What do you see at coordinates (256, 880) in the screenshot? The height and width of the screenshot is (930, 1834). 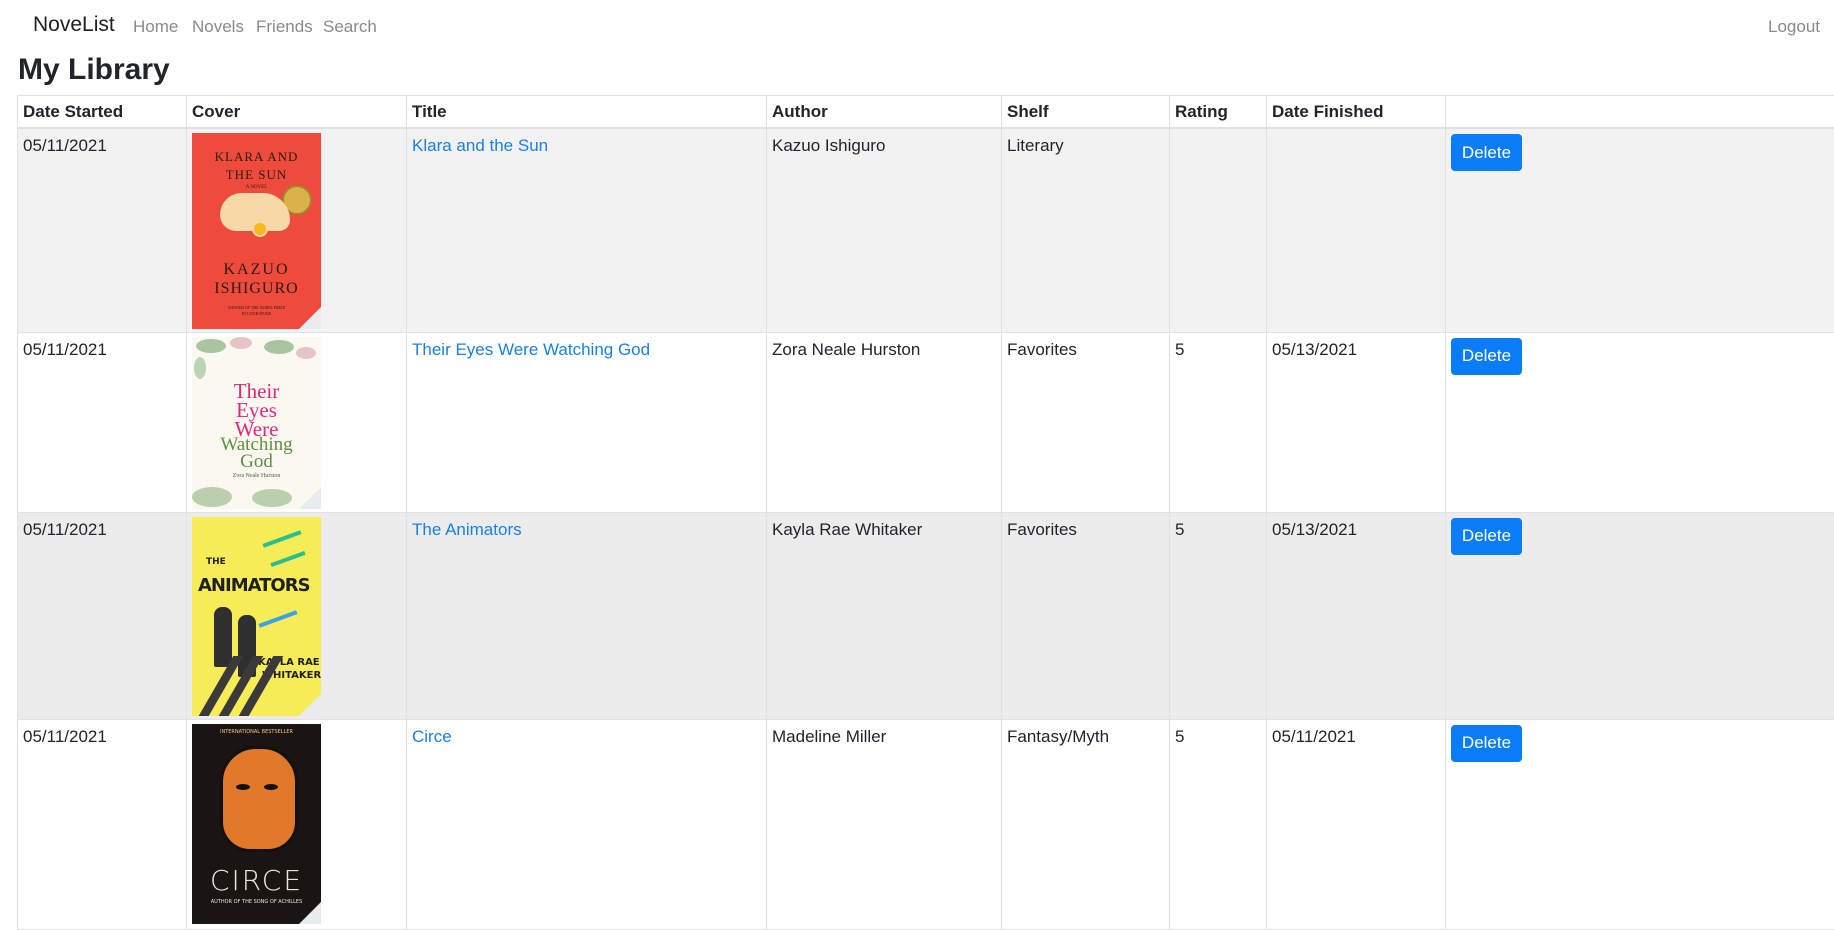 I see `cover-text: CIRCE` at bounding box center [256, 880].